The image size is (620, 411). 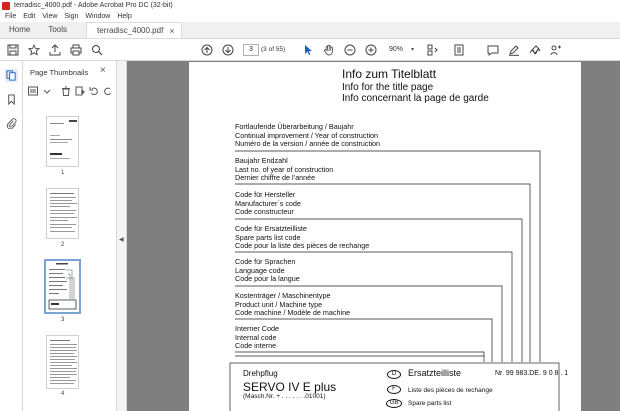 I want to click on upload-icon, so click(x=55, y=50).